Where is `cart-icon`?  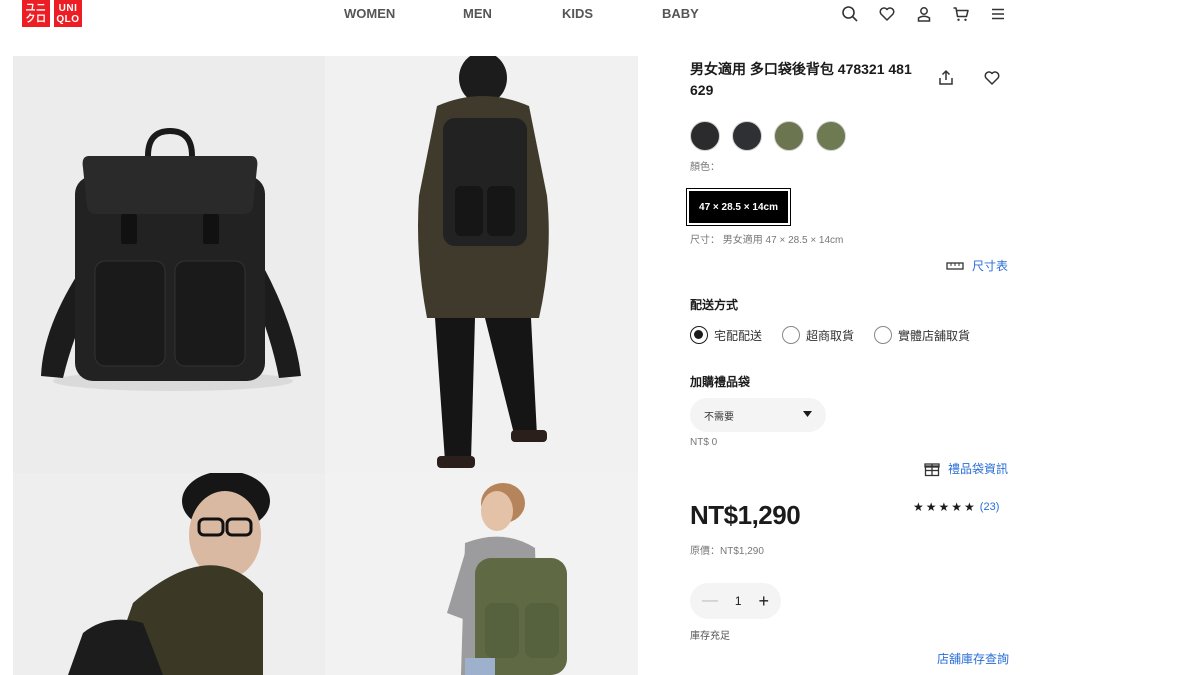
cart-icon is located at coordinates (961, 14).